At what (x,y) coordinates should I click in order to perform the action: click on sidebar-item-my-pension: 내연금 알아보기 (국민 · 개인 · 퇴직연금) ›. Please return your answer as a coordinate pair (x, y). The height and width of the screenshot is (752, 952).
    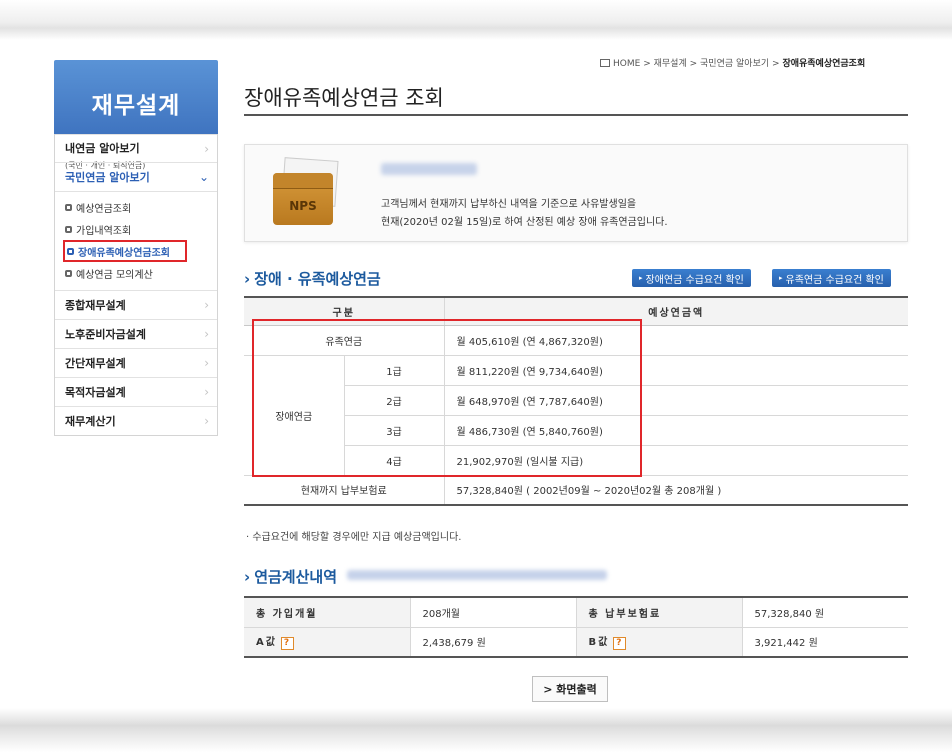
    Looking at the image, I should click on (136, 152).